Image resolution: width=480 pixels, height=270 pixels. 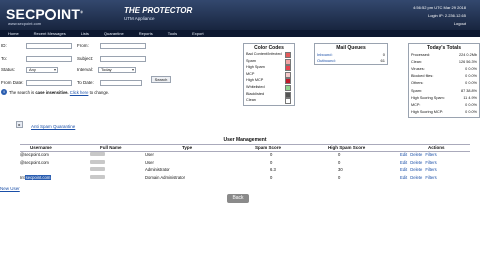 What do you see at coordinates (444, 69) in the screenshot?
I see `totals-row: Viruses: 0 0.0%` at bounding box center [444, 69].